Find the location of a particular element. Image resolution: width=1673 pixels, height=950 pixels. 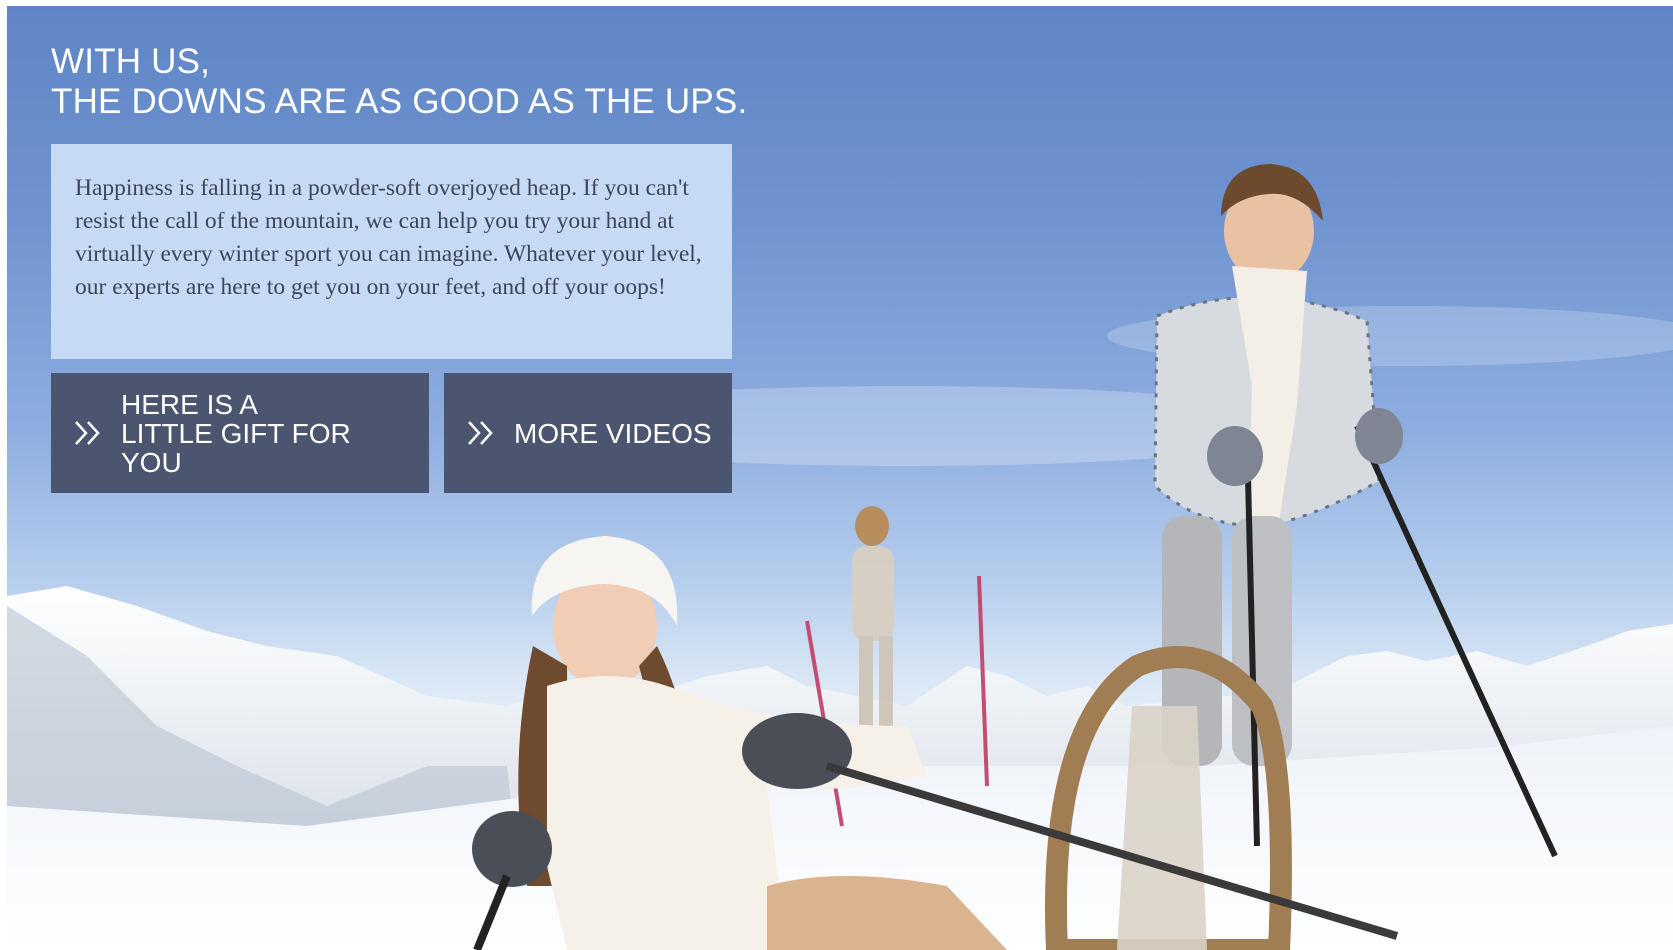

more-videos-label: MORE VIDEOS is located at coordinates (613, 433).